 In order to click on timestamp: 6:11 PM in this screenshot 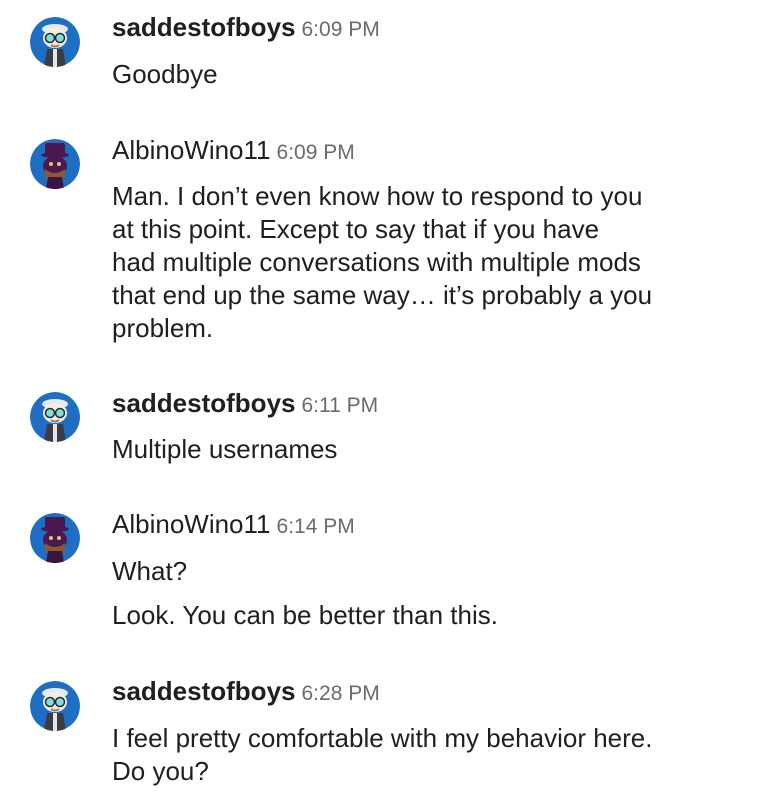, I will do `click(340, 405)`.